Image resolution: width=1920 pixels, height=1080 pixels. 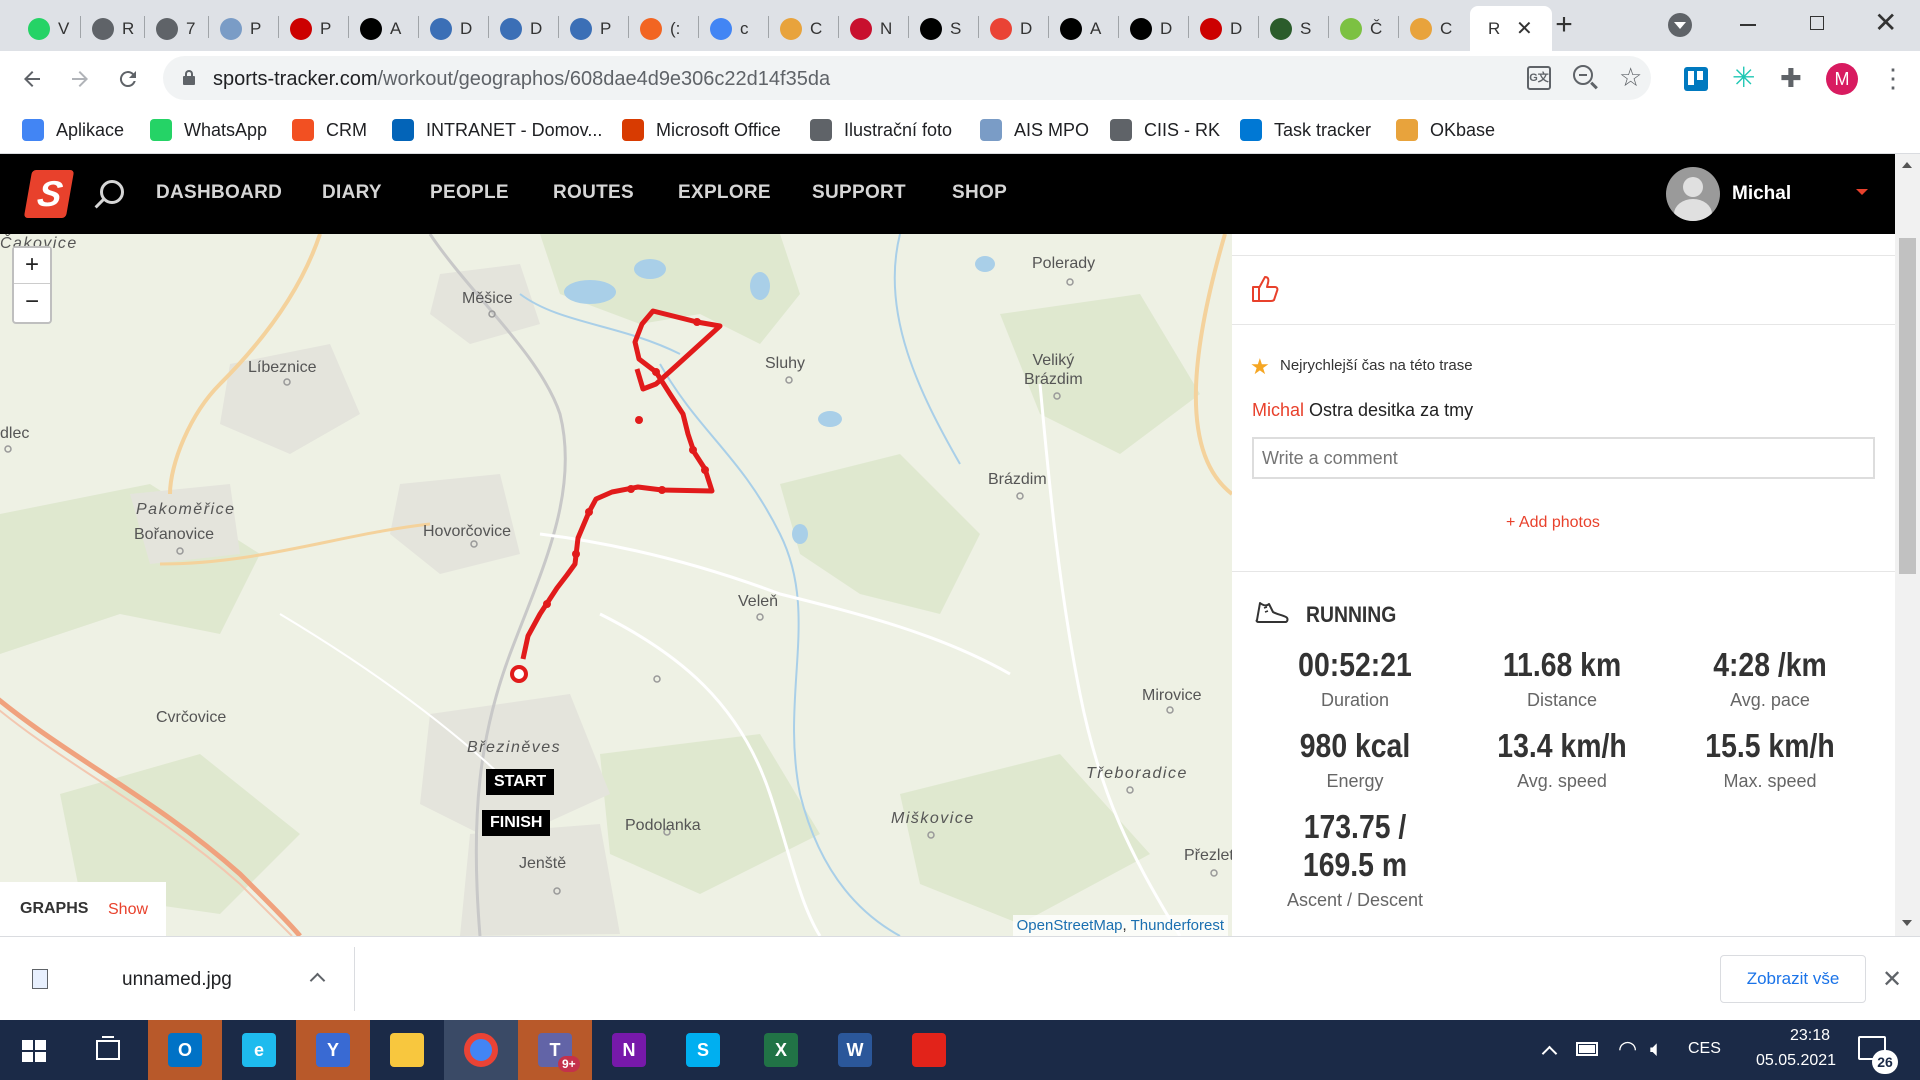 What do you see at coordinates (481, 1050) in the screenshot?
I see `taskbar-chrome` at bounding box center [481, 1050].